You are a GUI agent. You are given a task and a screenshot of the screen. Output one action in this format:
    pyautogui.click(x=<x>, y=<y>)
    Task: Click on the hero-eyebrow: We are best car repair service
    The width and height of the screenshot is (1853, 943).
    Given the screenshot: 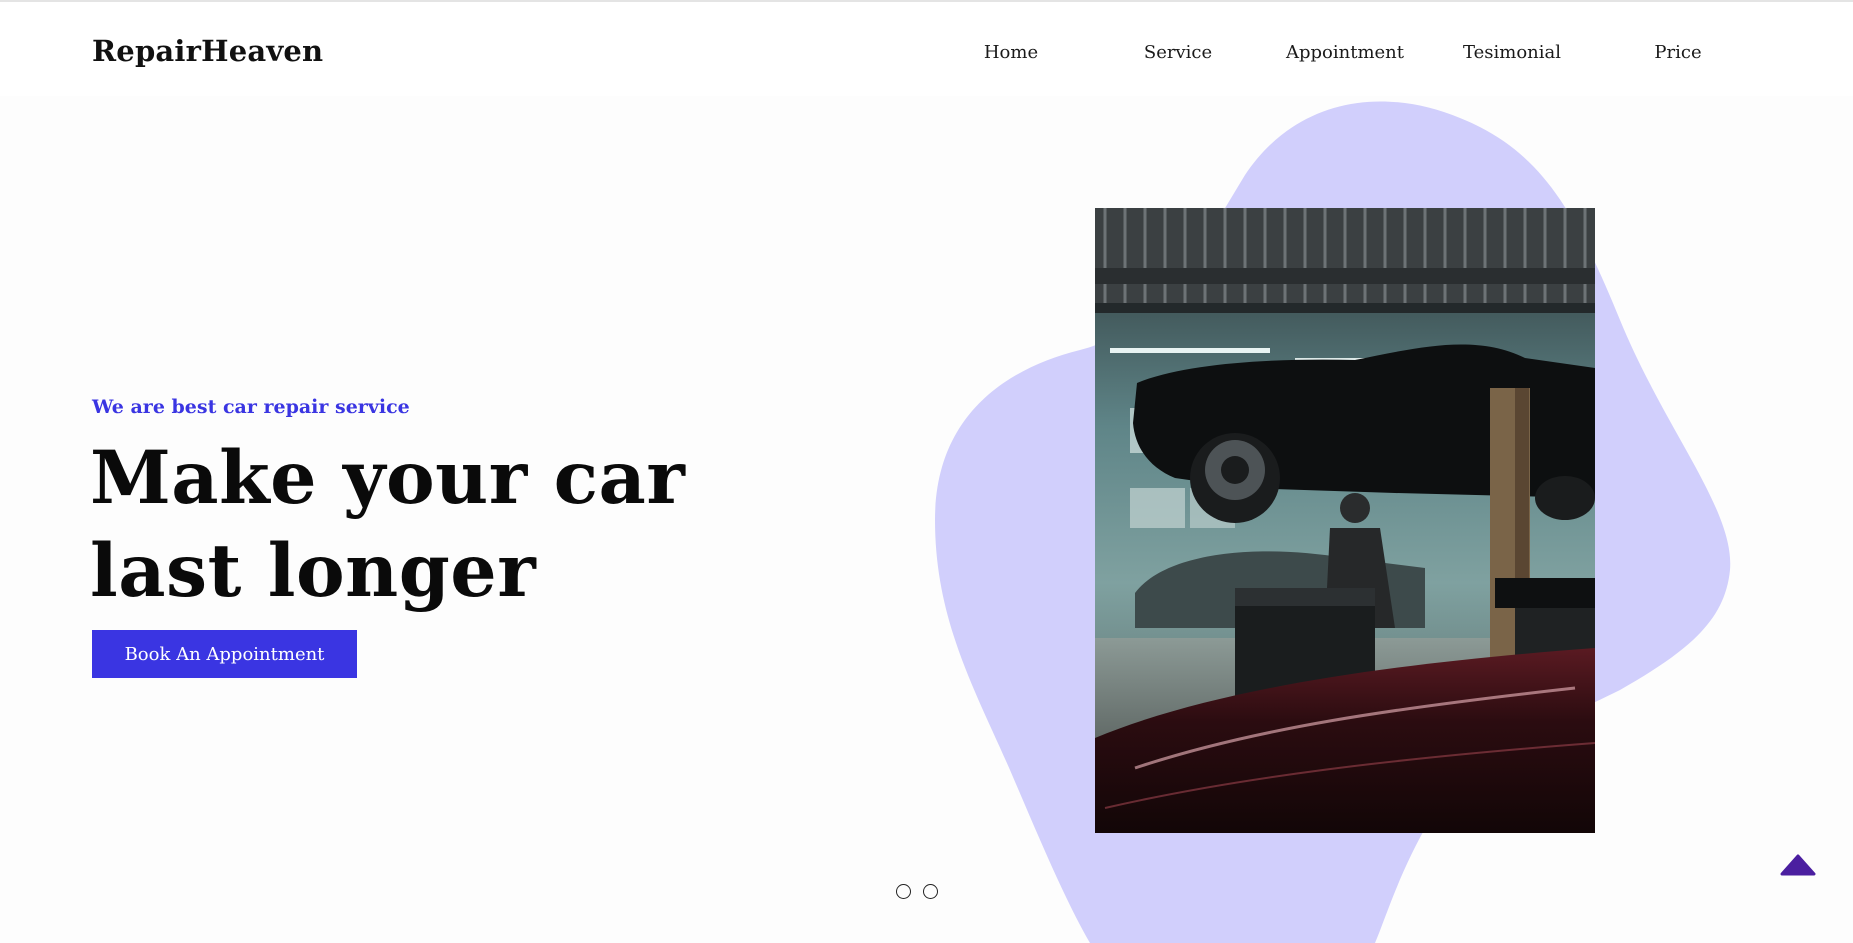 What is the action you would take?
    pyautogui.click(x=251, y=407)
    